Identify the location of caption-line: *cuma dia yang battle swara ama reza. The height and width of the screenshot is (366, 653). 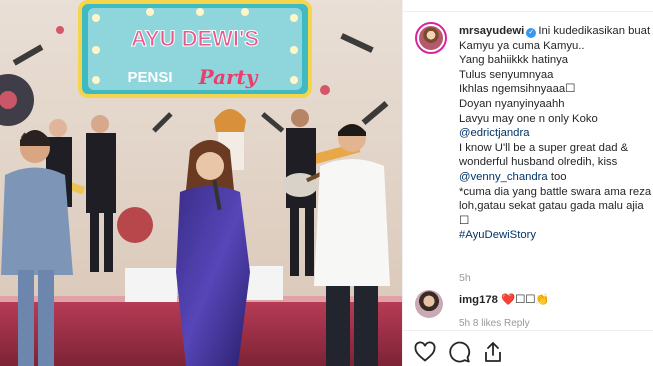
(556, 192).